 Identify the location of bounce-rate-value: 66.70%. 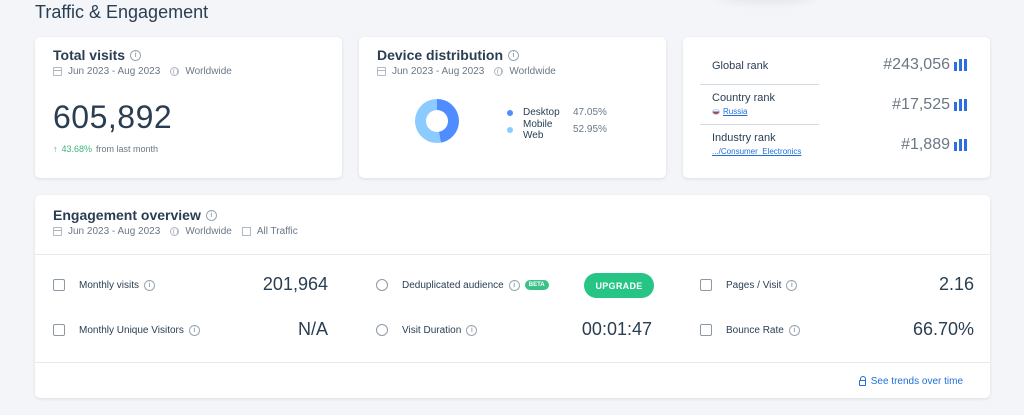
(943, 329).